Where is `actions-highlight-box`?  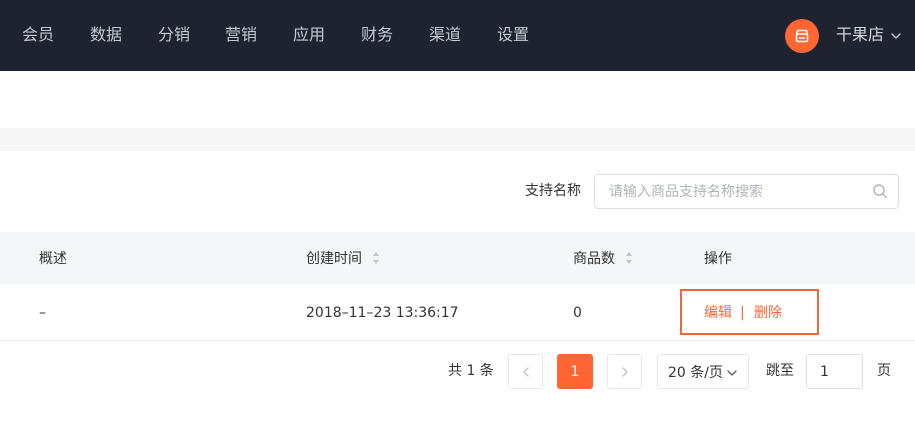 actions-highlight-box is located at coordinates (749, 312).